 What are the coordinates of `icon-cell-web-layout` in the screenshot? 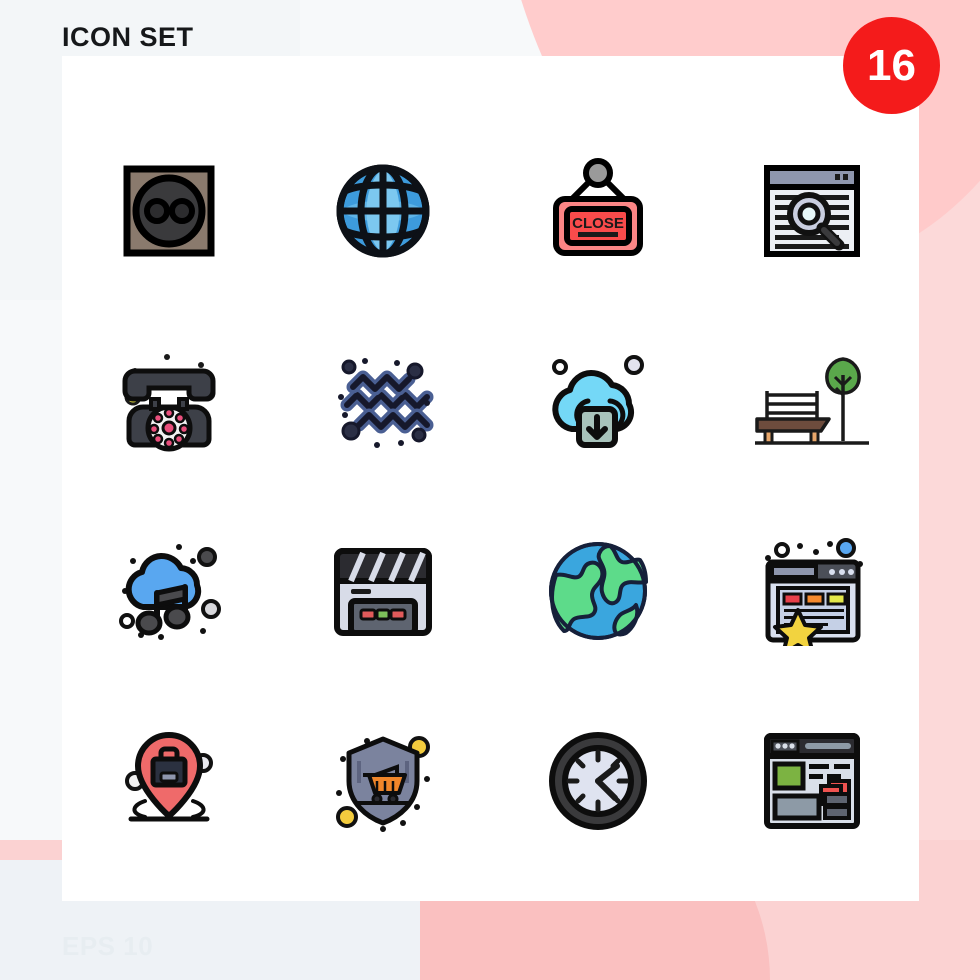 It's located at (812, 781).